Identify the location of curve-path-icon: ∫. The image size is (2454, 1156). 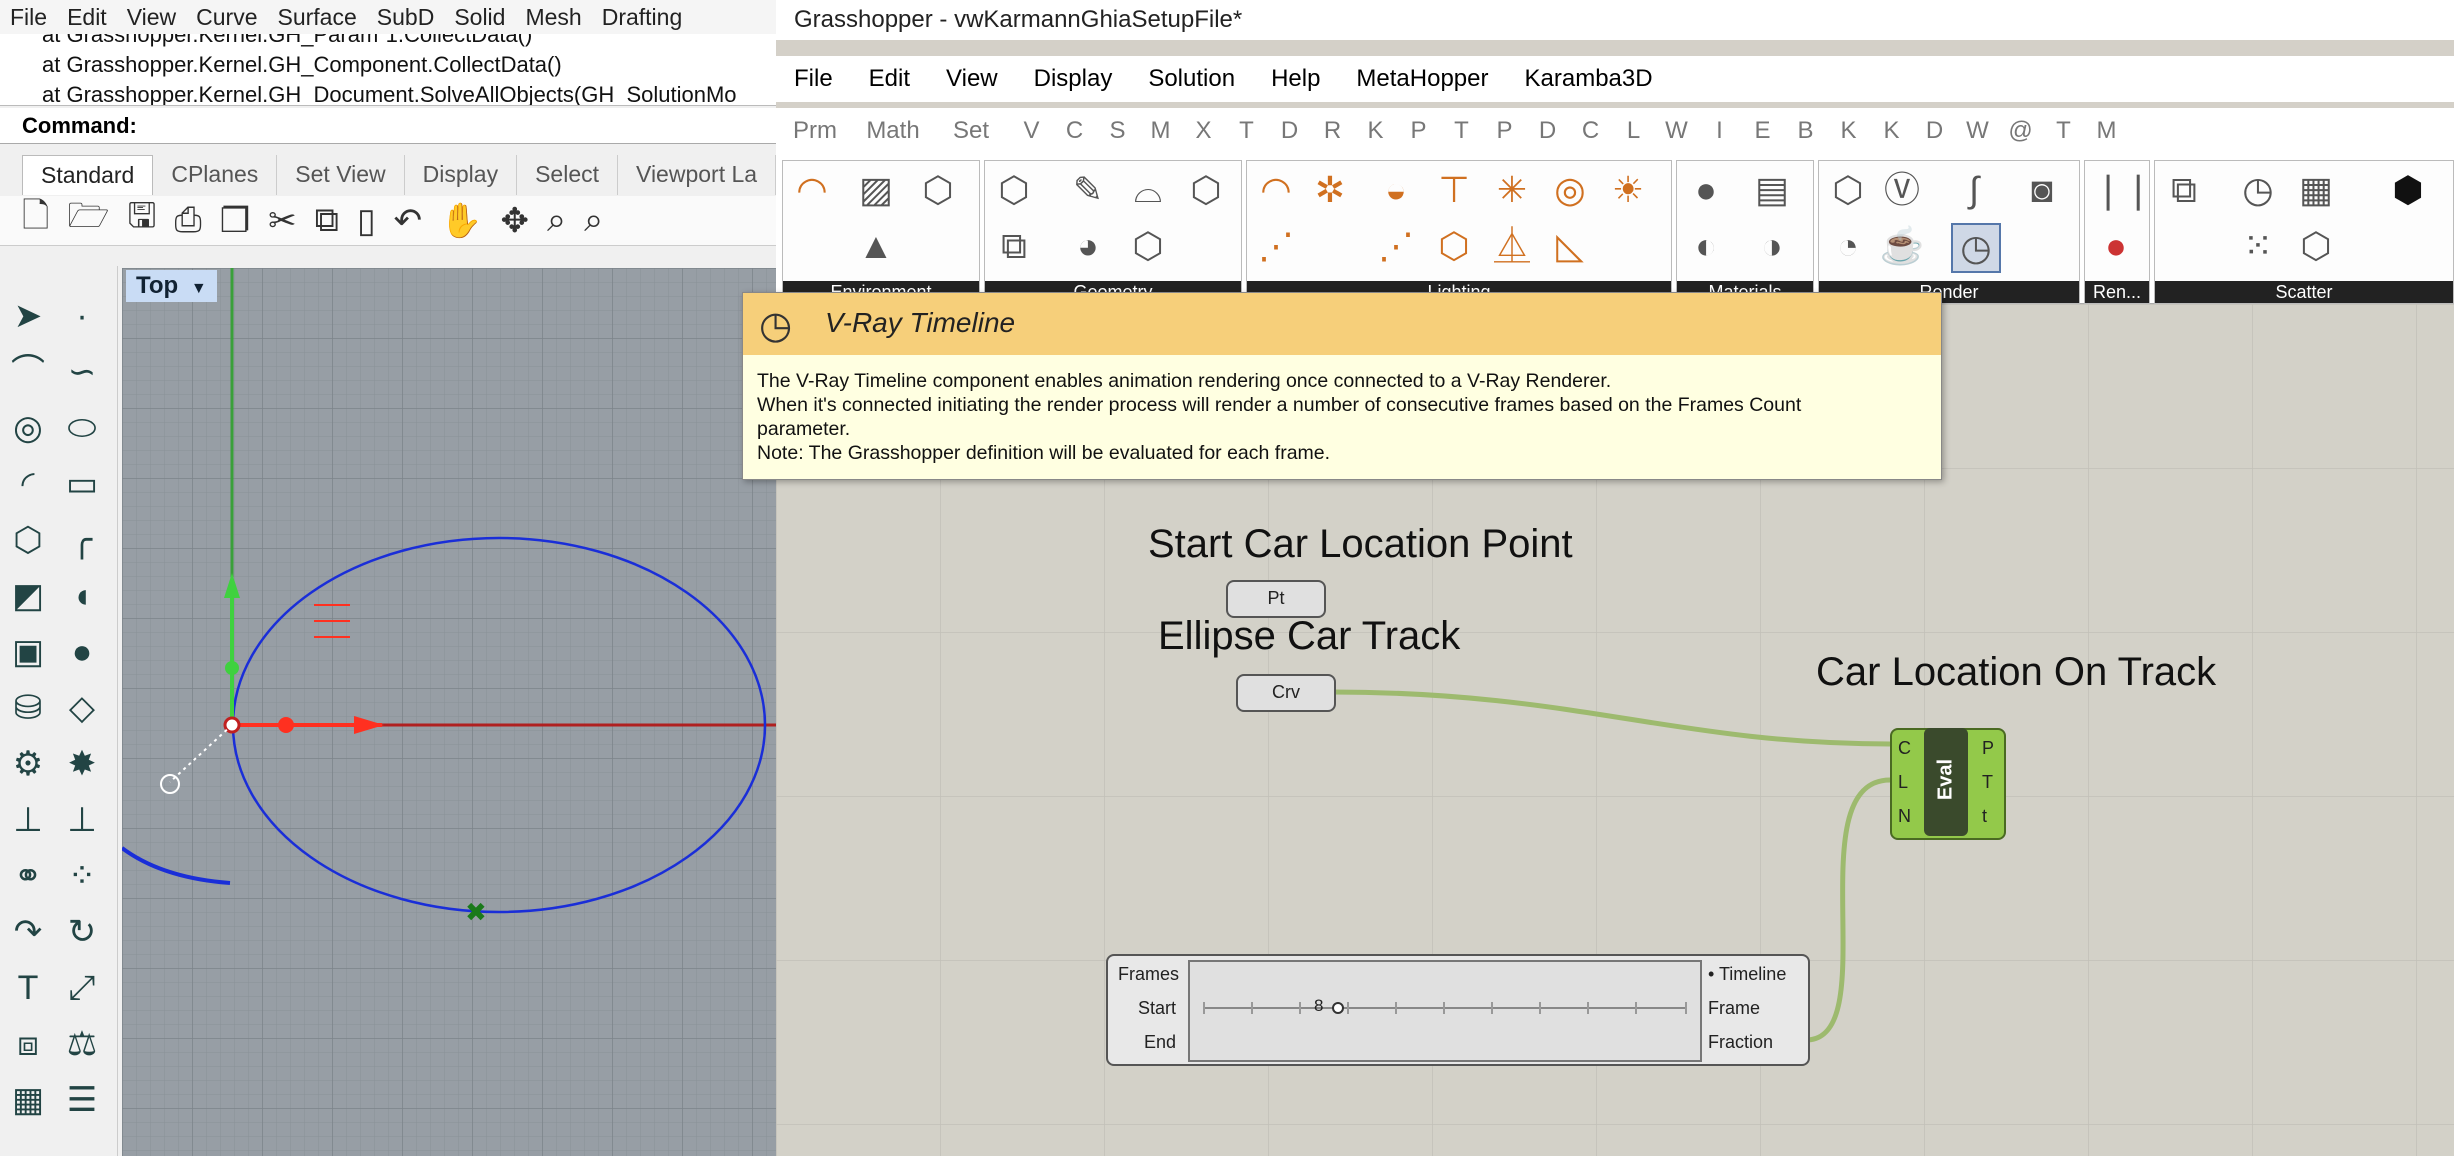
(1974, 190).